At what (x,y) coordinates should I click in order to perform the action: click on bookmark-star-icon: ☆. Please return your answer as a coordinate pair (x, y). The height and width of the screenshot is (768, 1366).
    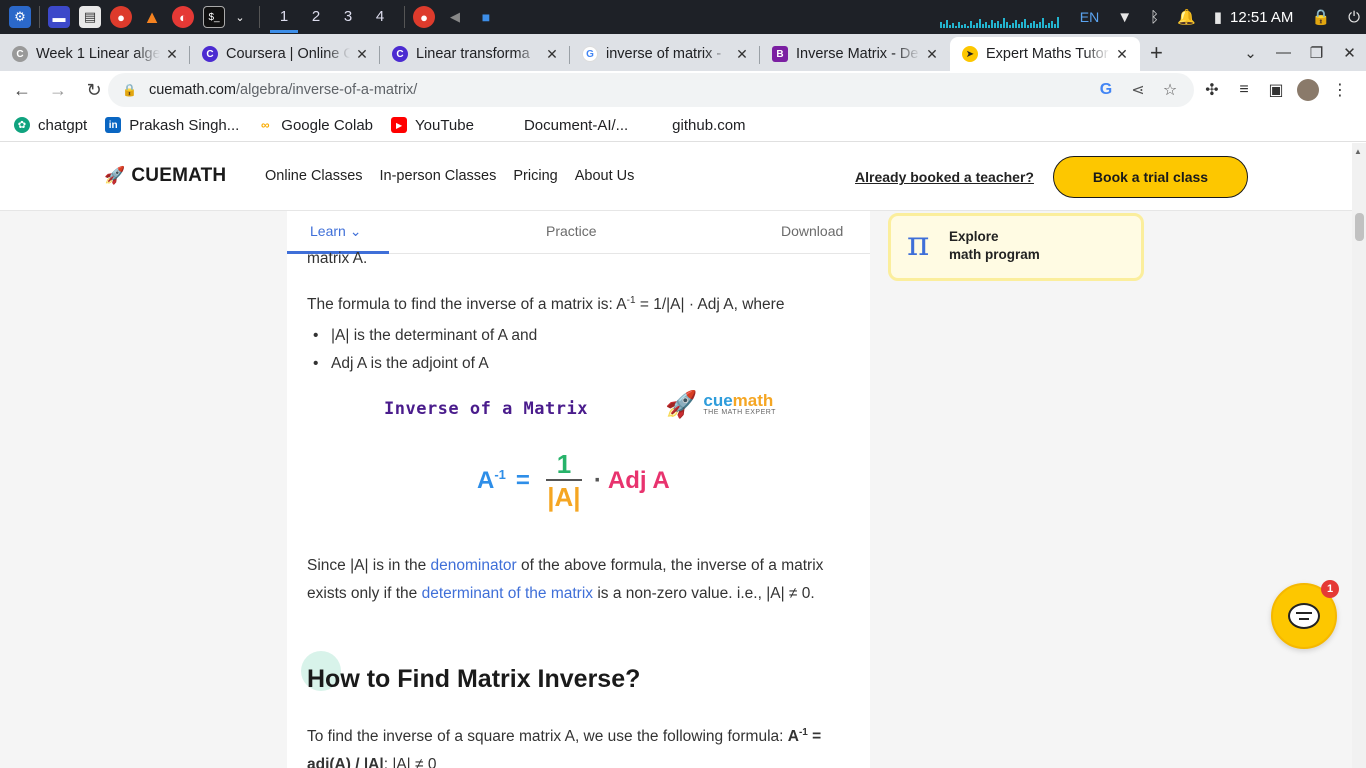
    Looking at the image, I should click on (1170, 90).